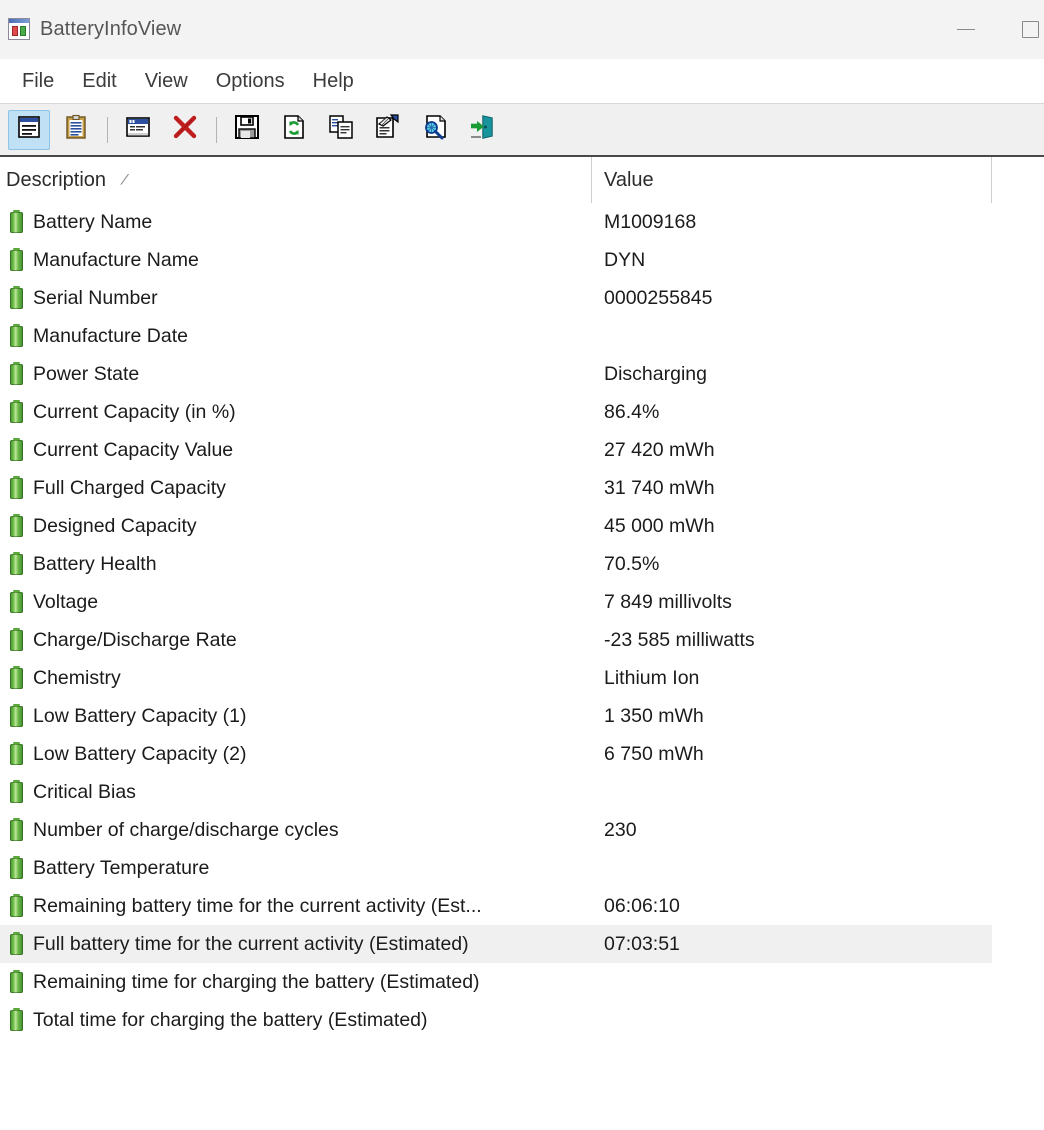 The width and height of the screenshot is (1044, 1130). What do you see at coordinates (166, 81) in the screenshot?
I see `menu-item-view: View` at bounding box center [166, 81].